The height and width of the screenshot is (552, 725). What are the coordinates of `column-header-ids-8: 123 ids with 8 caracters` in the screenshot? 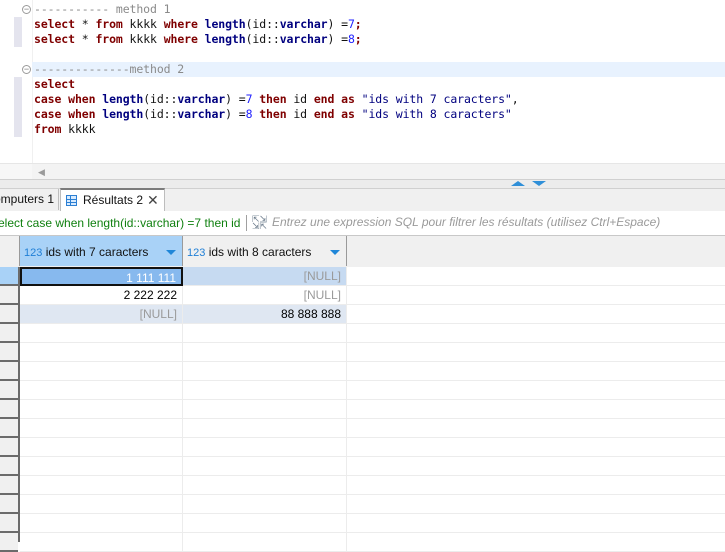 It's located at (265, 251).